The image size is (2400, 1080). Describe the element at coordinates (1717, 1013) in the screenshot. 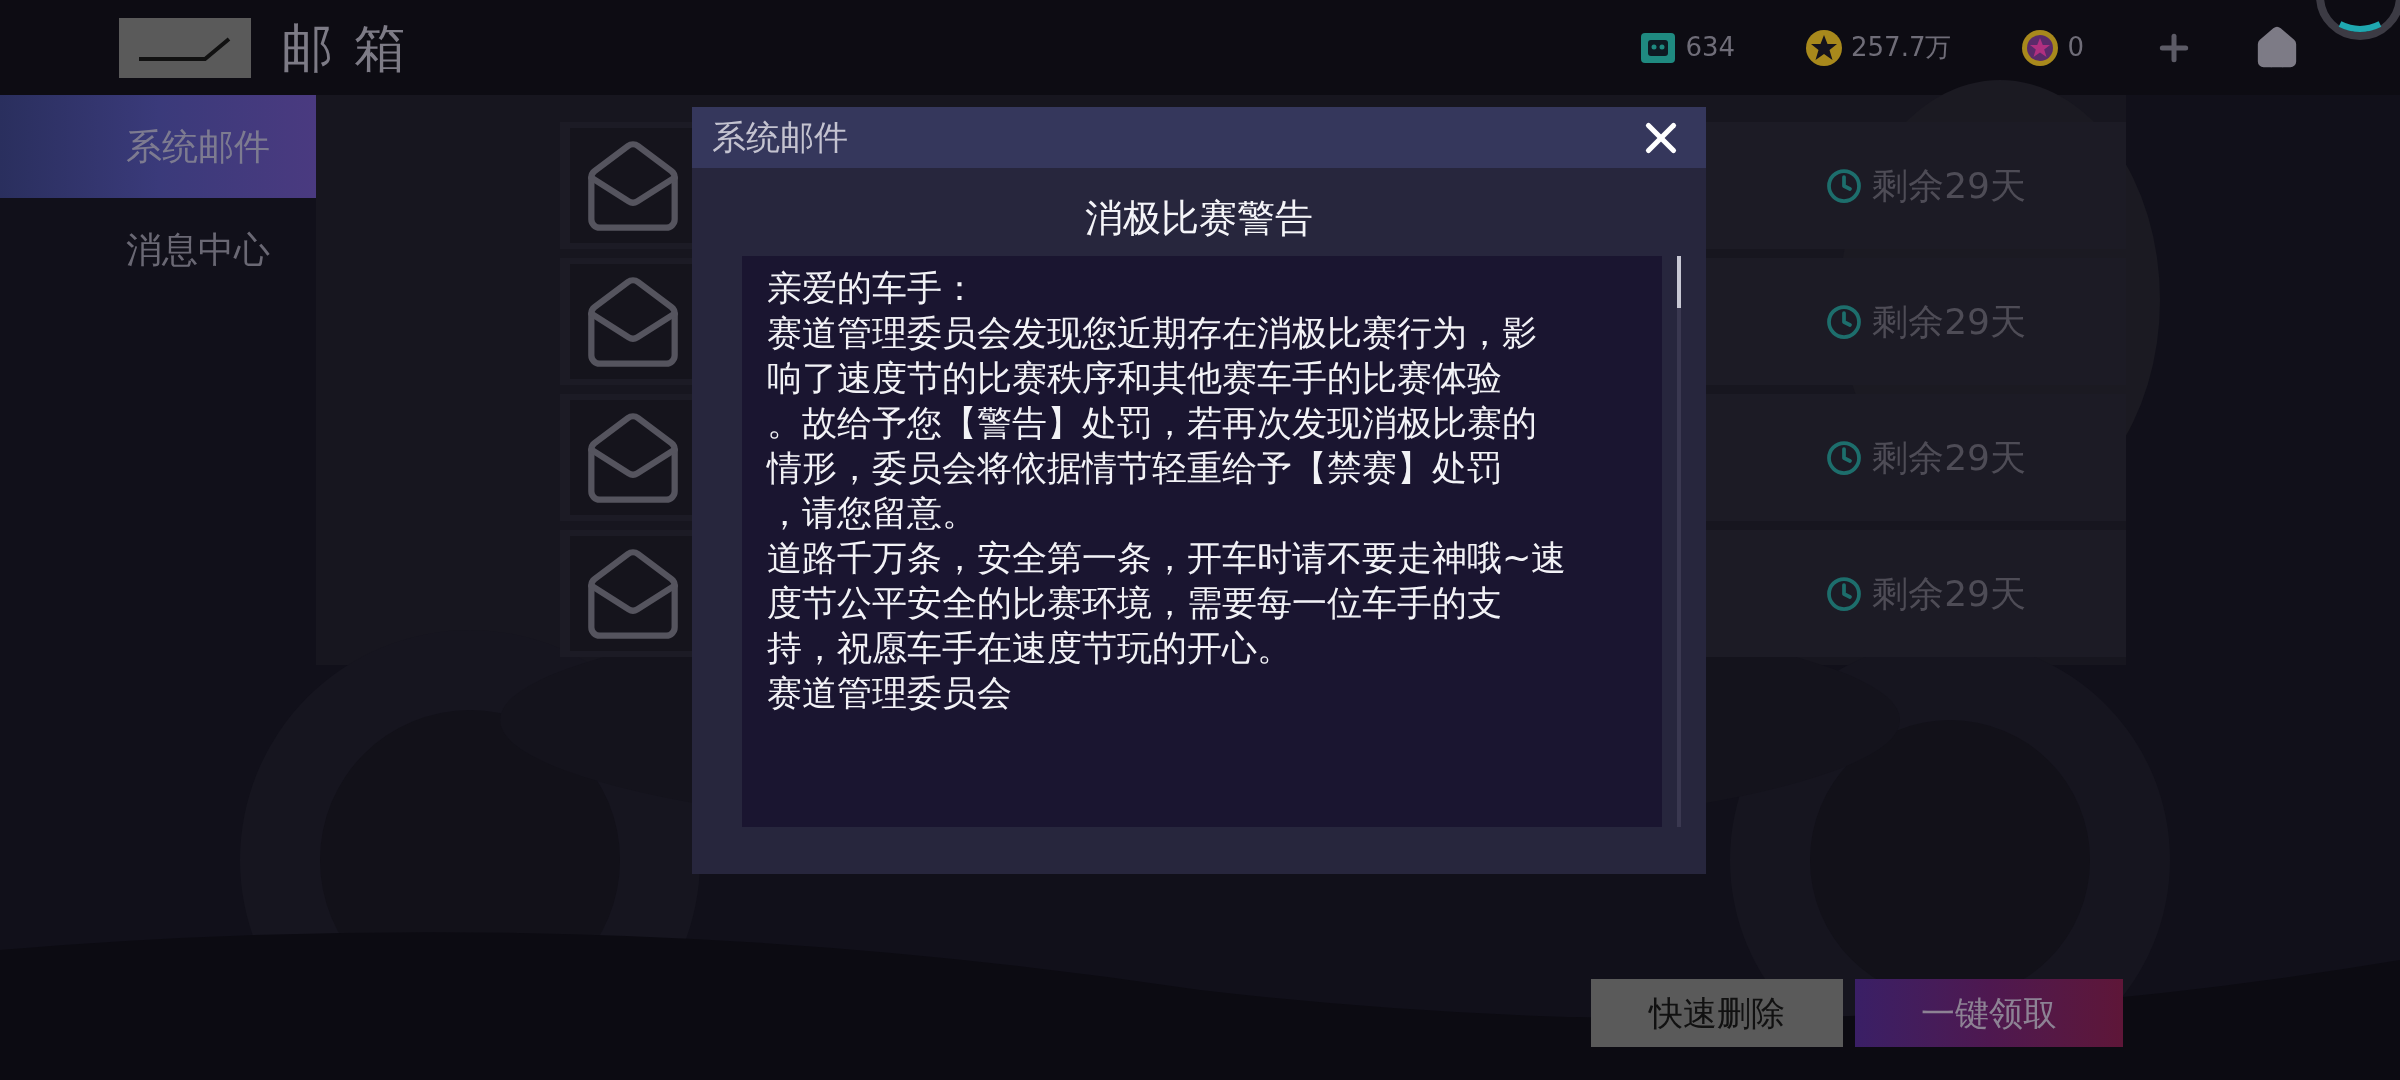

I see `quick-delete-button: 快速删除` at that location.